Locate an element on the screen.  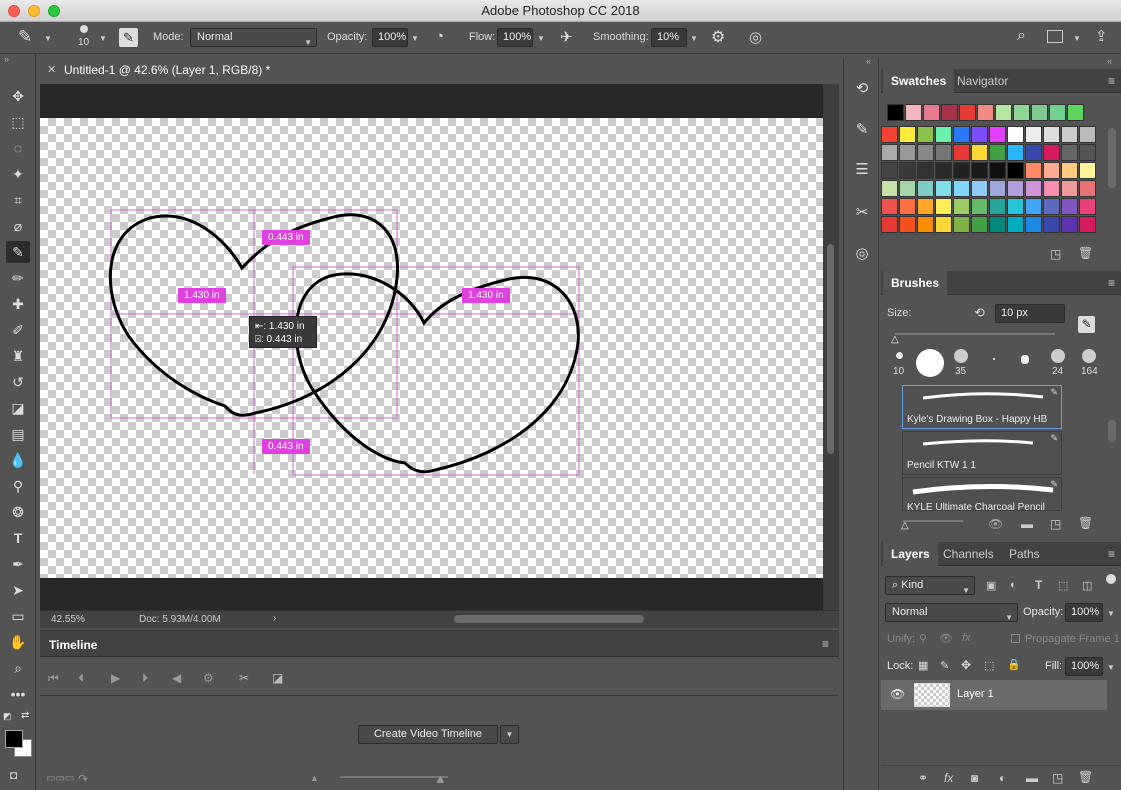
zoom-tool-icon: ⌕ is located at coordinates (18, 668).